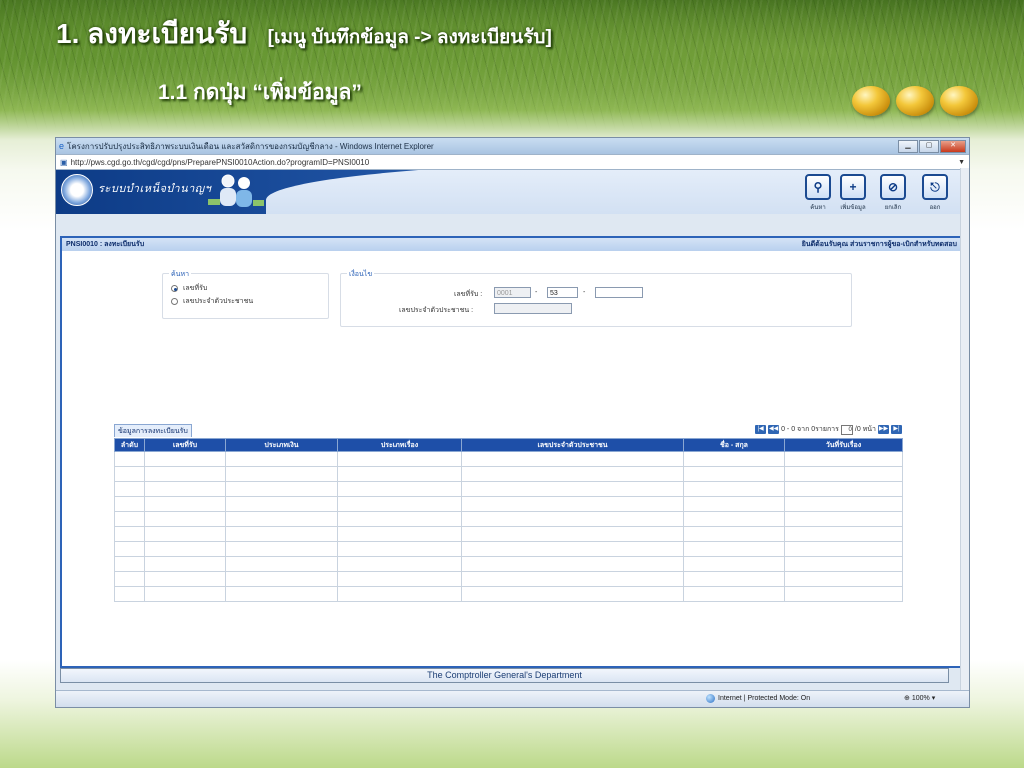 The width and height of the screenshot is (1024, 768). I want to click on radio-unselected-icon, so click(174, 301).